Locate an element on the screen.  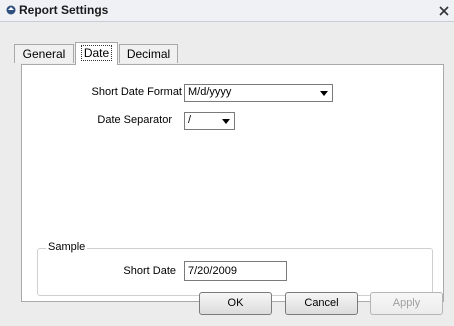
tab-general-label: General is located at coordinates (44, 54).